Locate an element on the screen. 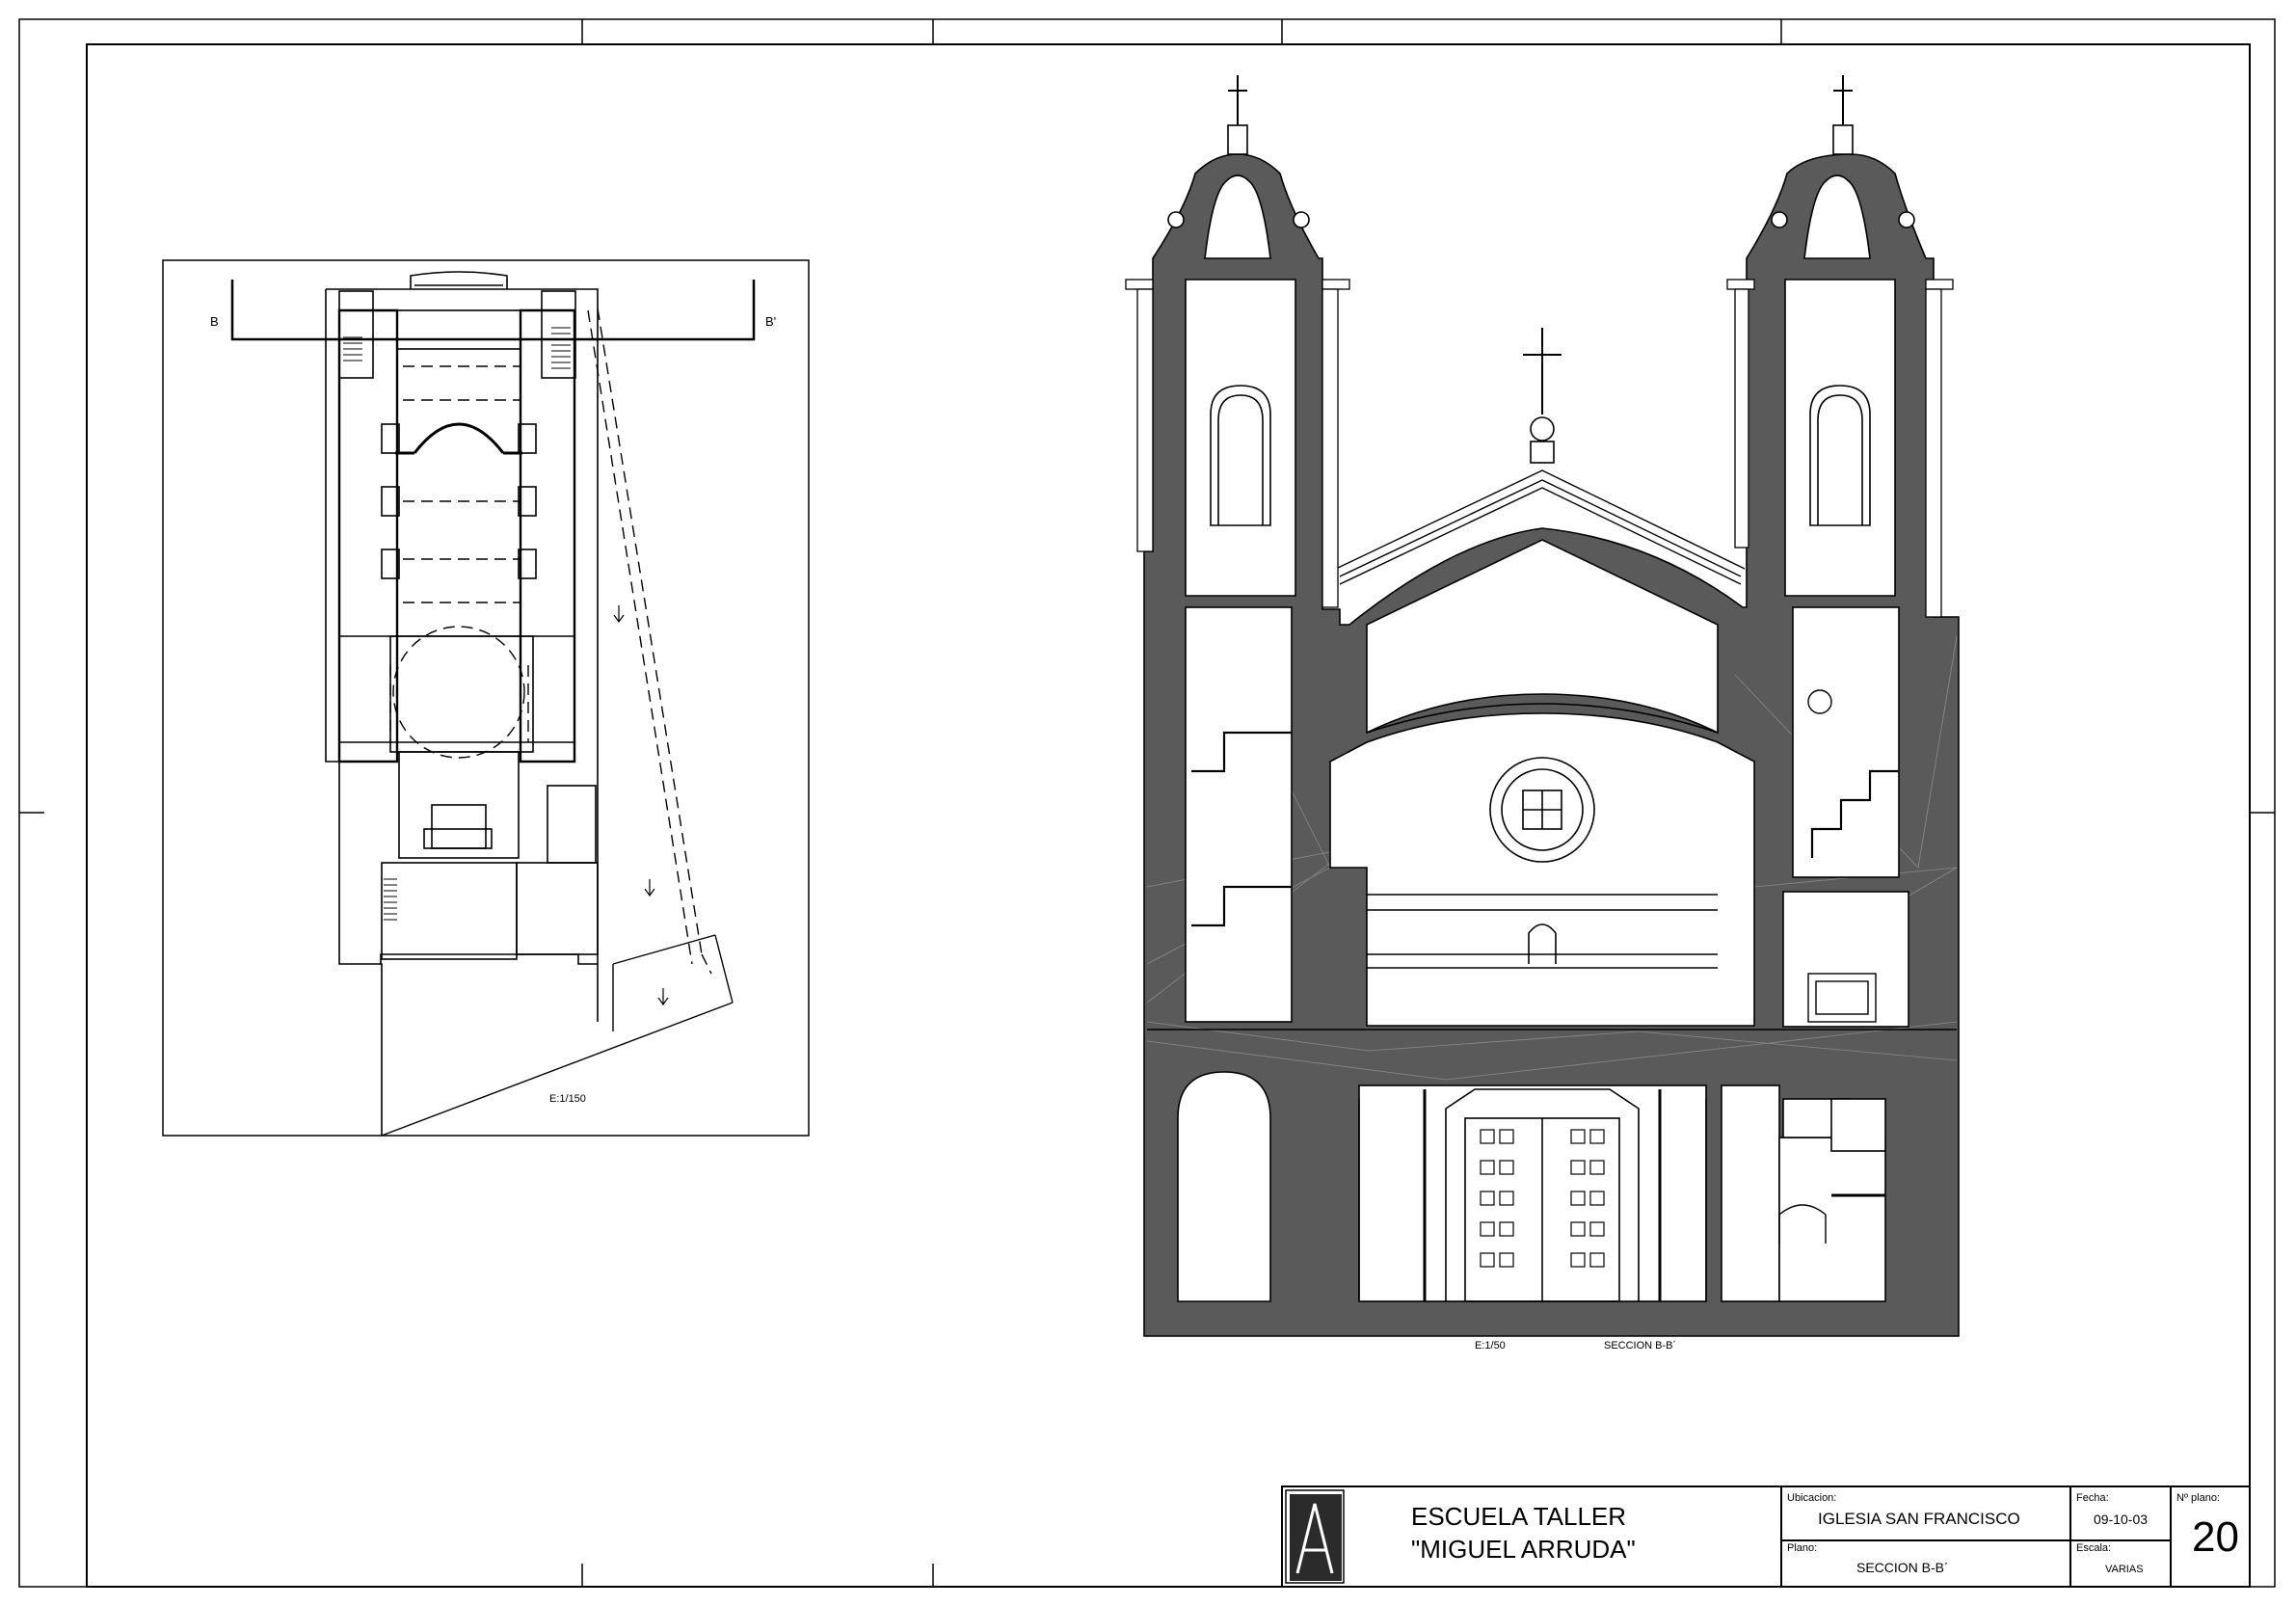 This screenshot has height=1606, width=2296. fecha-value: 09-10-03 is located at coordinates (2121, 1519).